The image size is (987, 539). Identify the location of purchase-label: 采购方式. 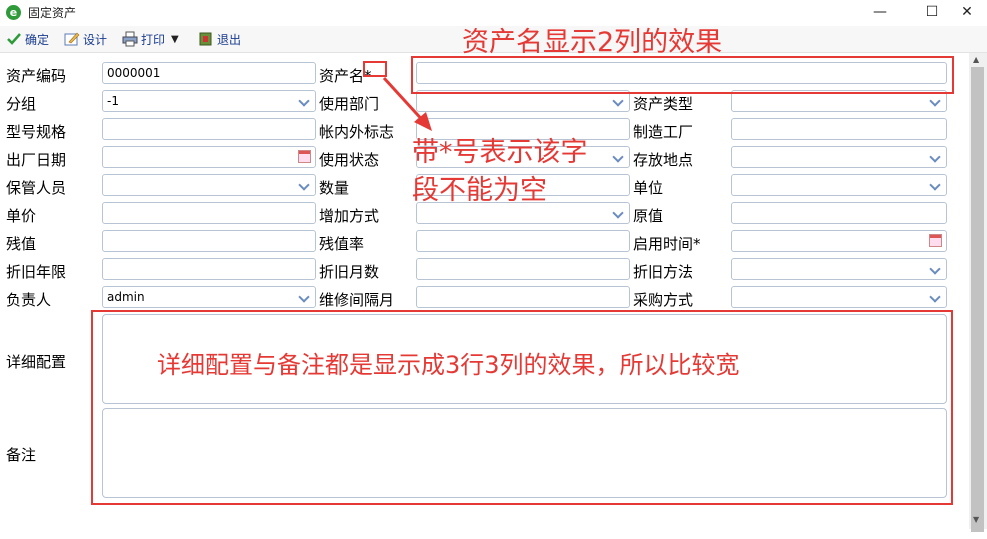
(663, 300).